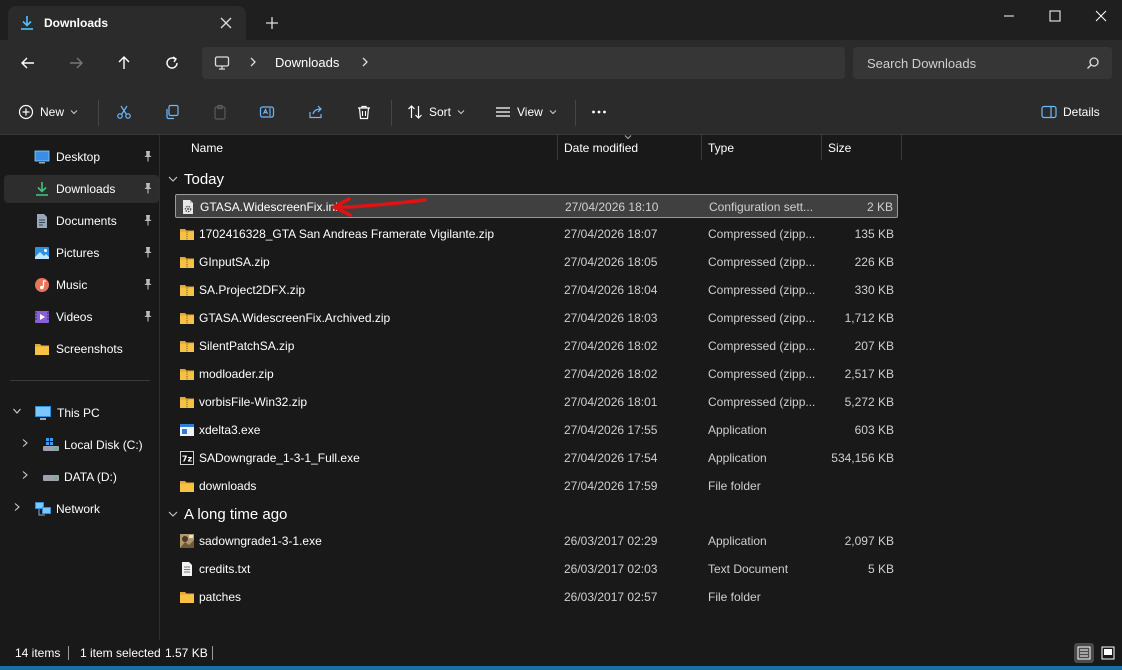  I want to click on minimize-button, so click(1009, 16).